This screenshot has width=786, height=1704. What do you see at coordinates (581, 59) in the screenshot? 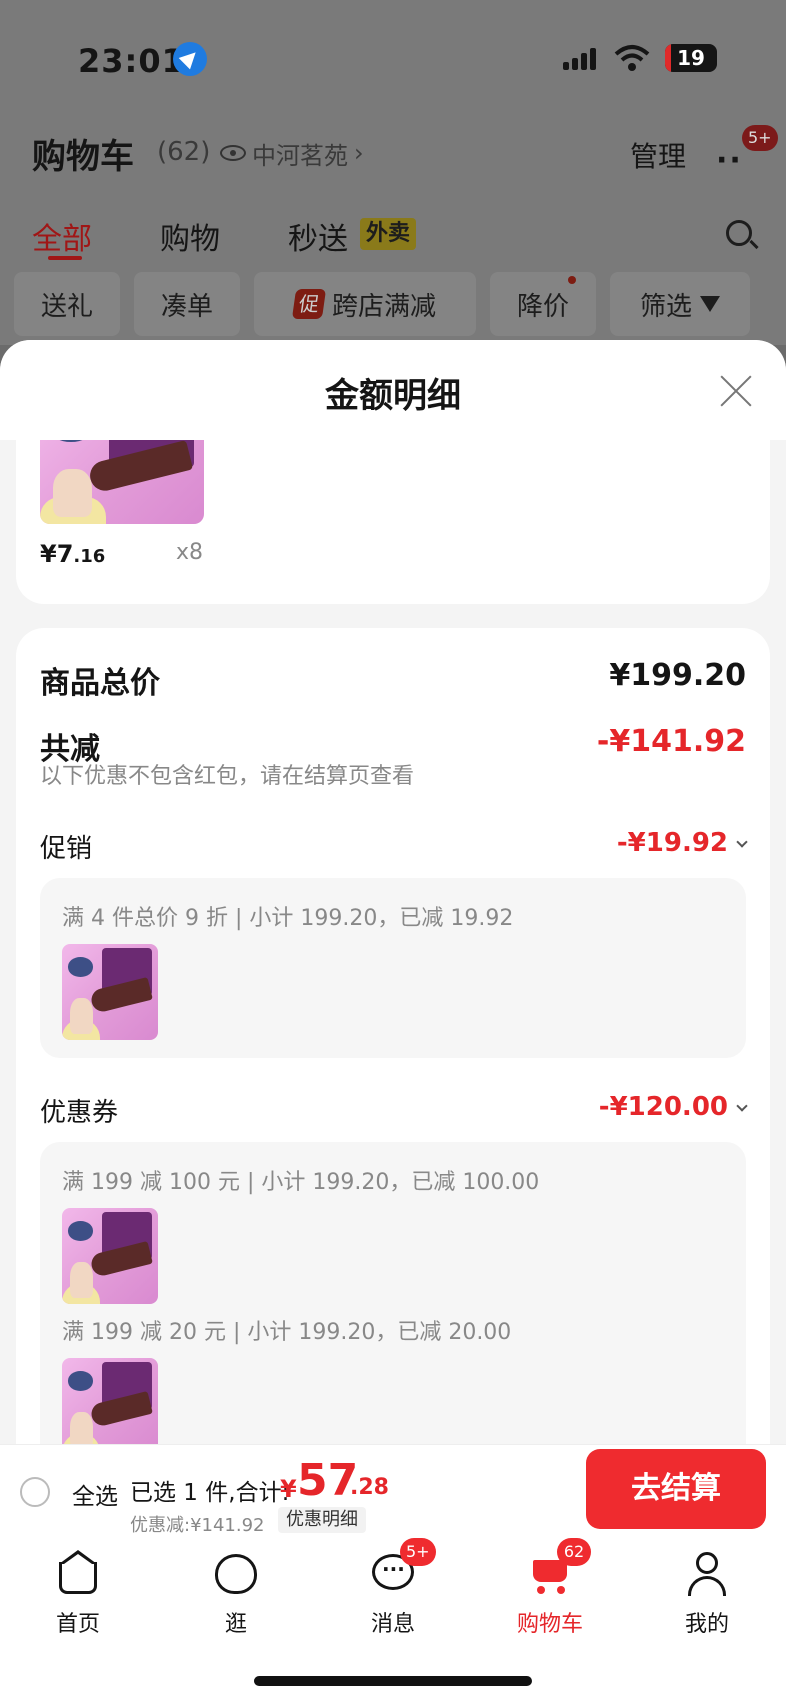
I see `signal-icon` at bounding box center [581, 59].